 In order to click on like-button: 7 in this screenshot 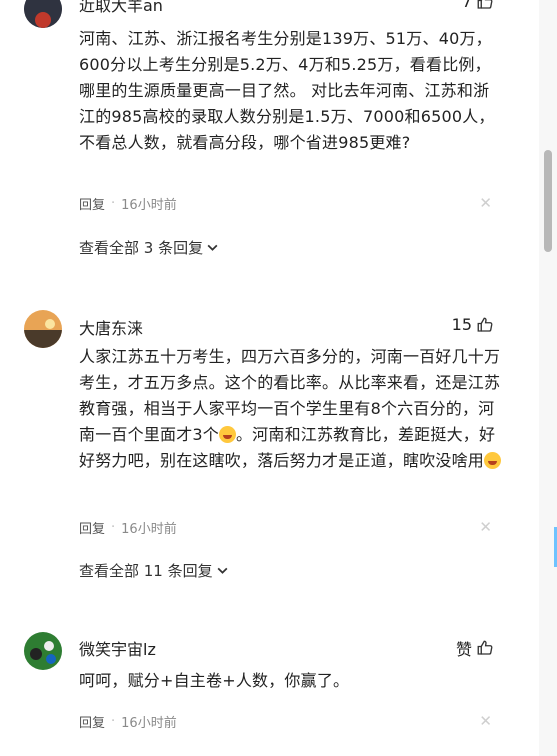, I will do `click(478, 5)`.